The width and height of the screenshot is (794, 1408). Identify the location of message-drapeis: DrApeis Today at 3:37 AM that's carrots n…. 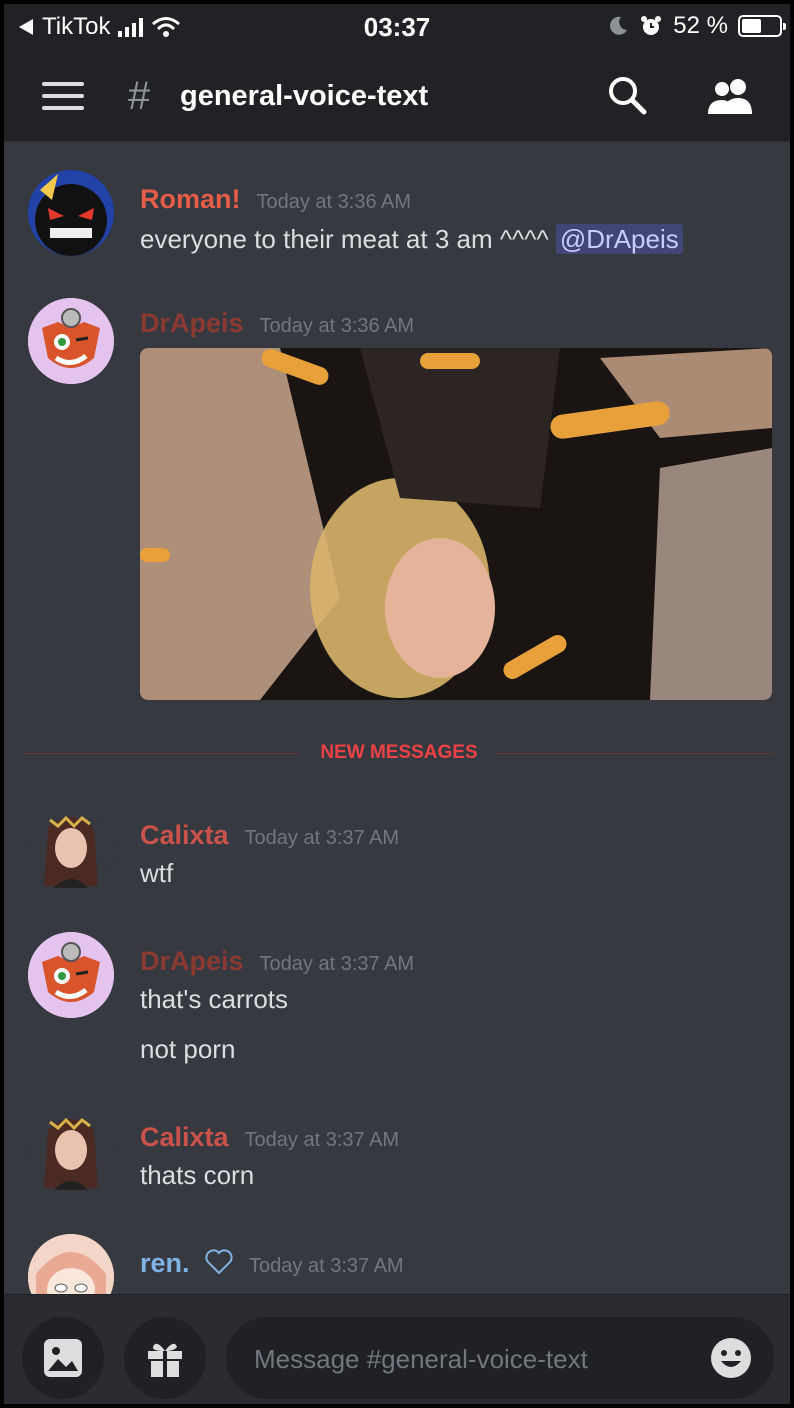
(397, 1002).